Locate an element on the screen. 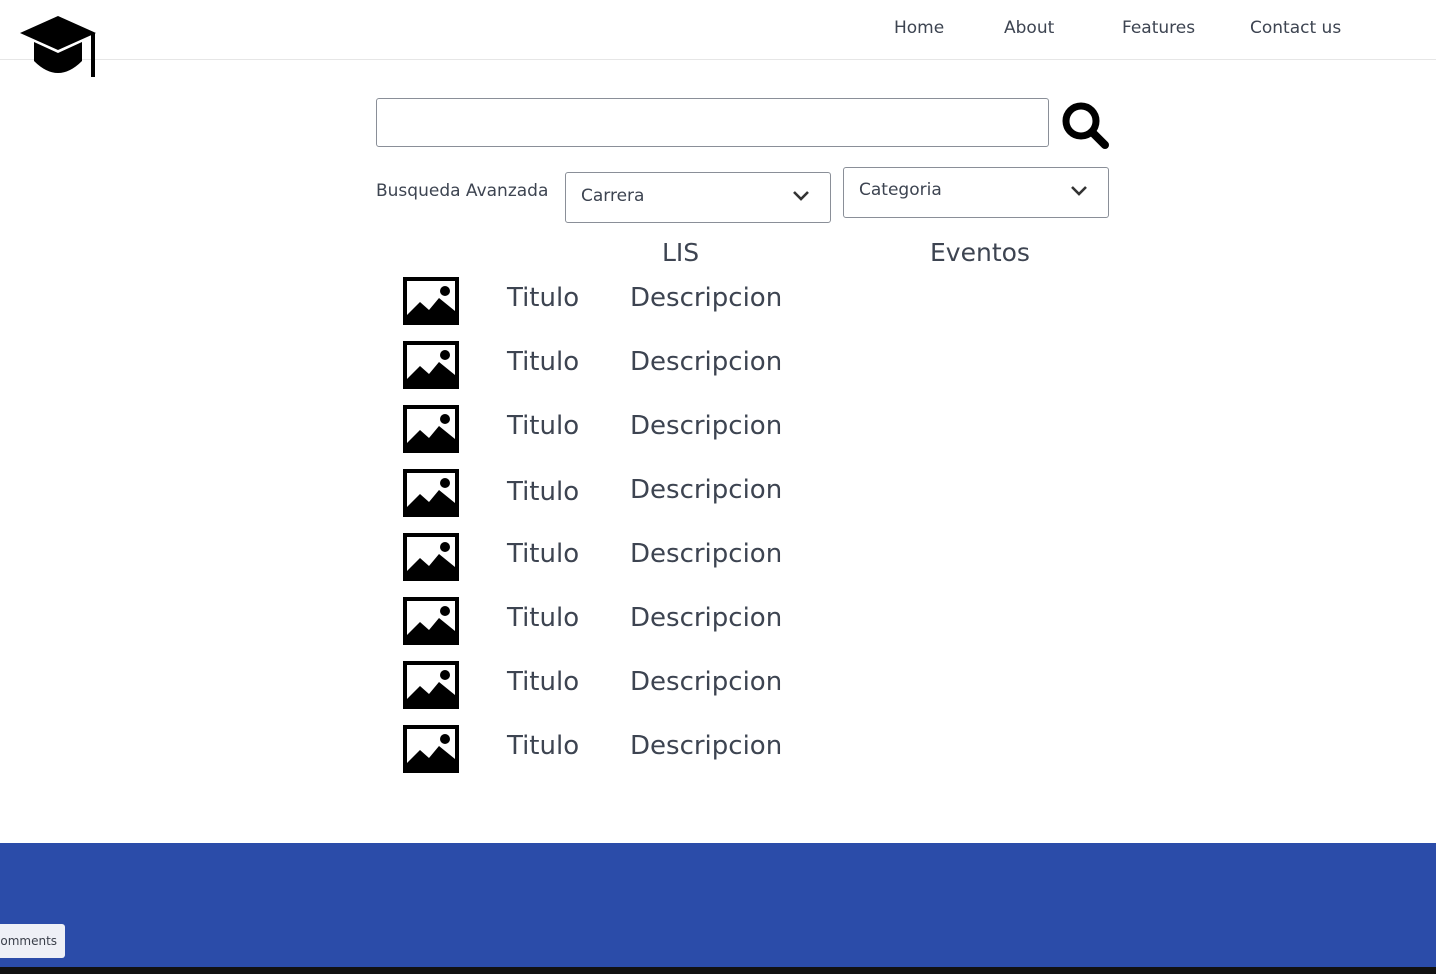  advanced-search-label: Busqueda Avanzada is located at coordinates (462, 191).